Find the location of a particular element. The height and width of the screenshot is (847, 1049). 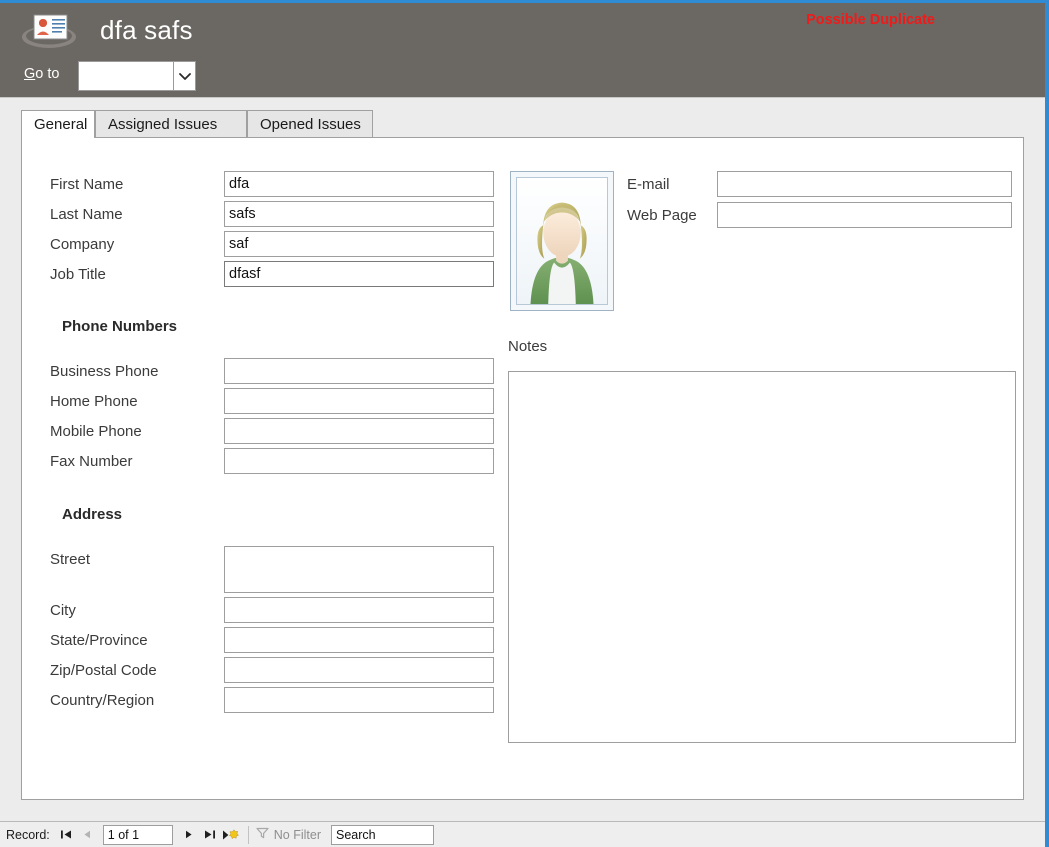

field-row-business-phone: Business Phone is located at coordinates (272, 373).